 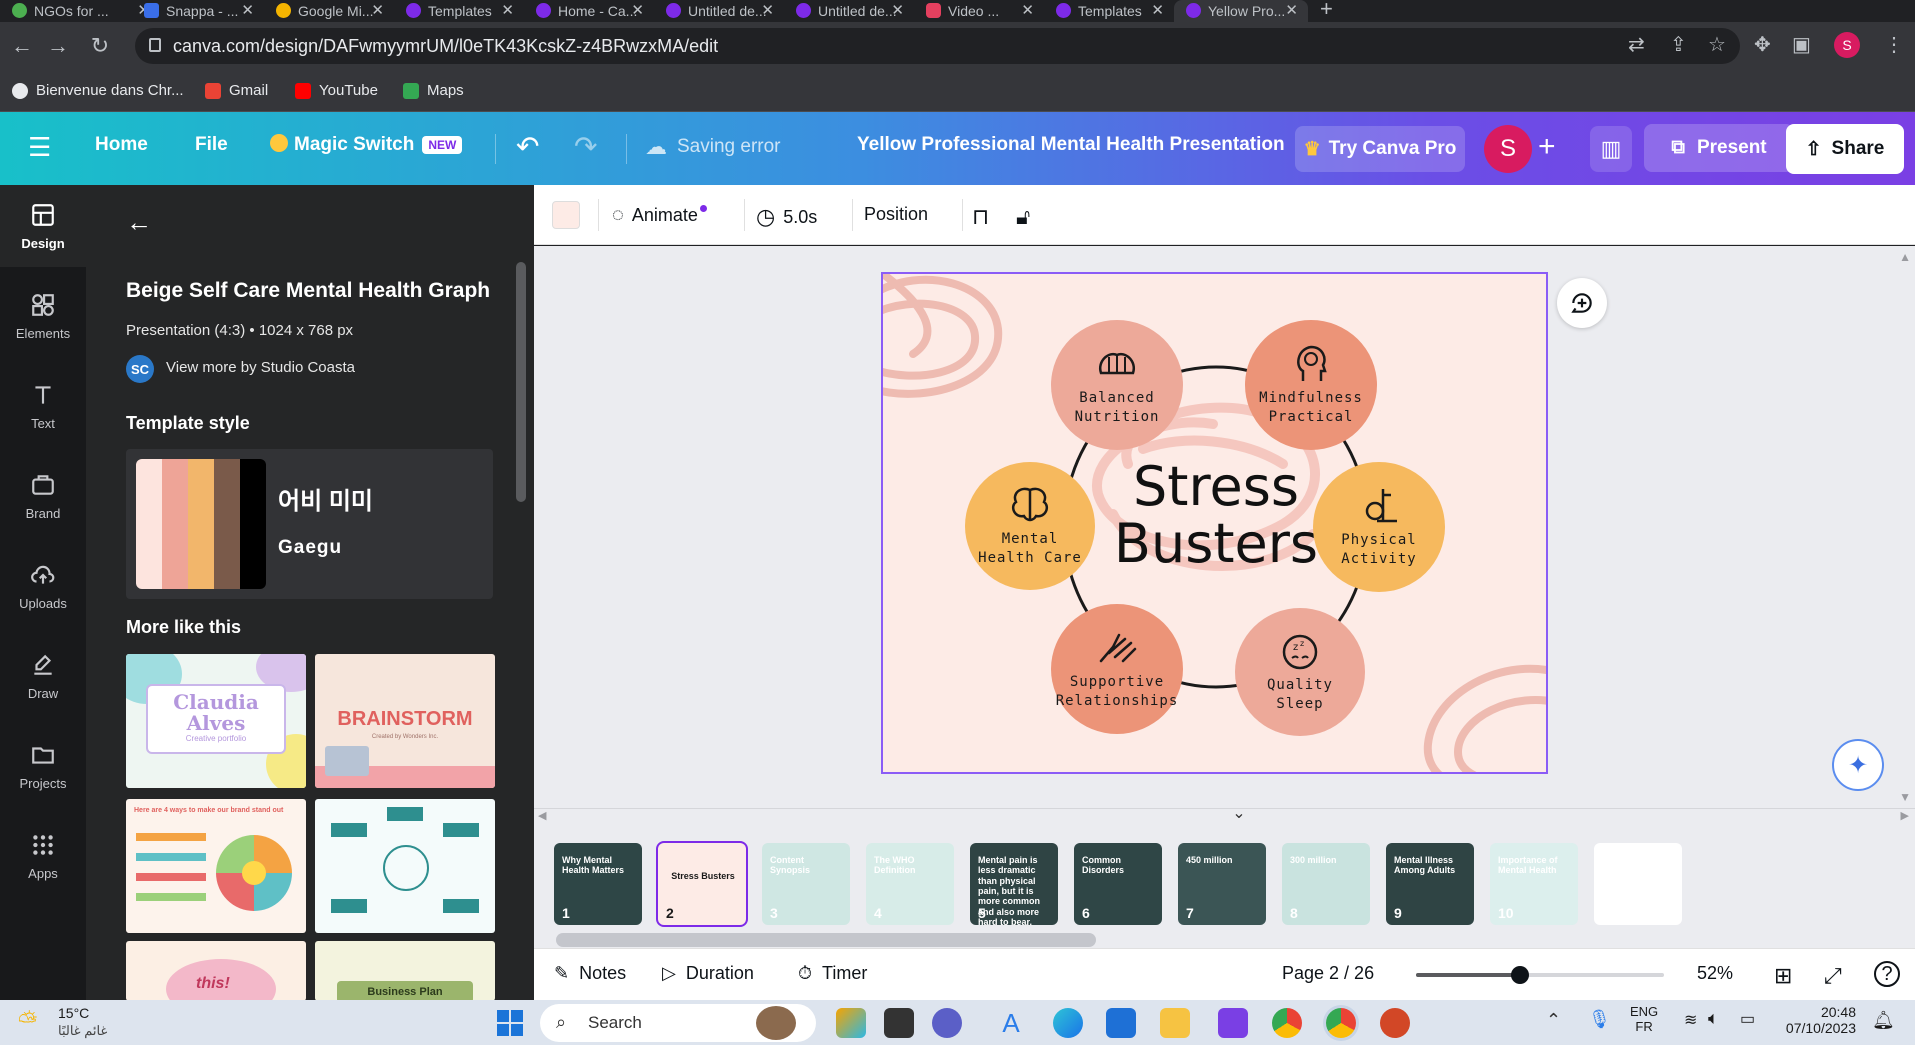 What do you see at coordinates (121, 145) in the screenshot?
I see `home-button: Home` at bounding box center [121, 145].